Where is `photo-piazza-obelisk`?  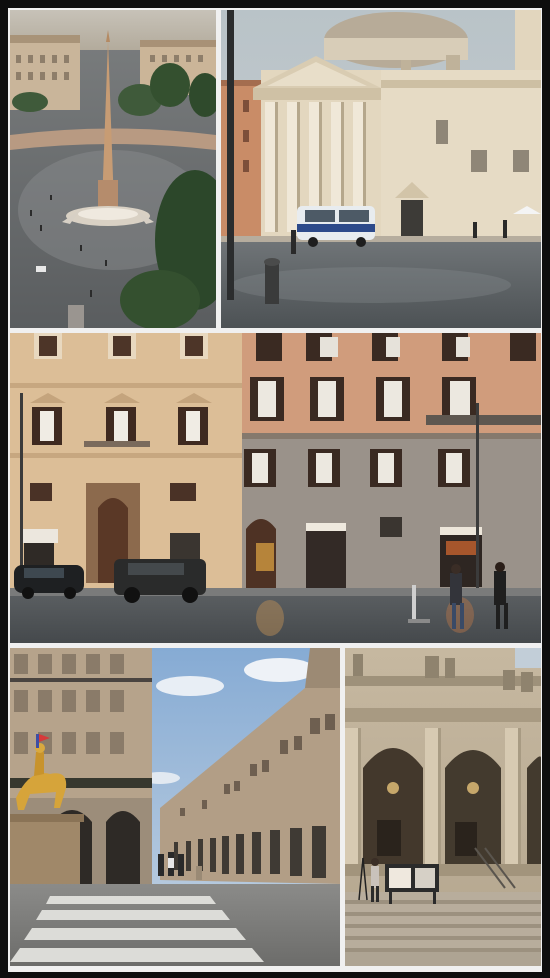 photo-piazza-obelisk is located at coordinates (113, 169).